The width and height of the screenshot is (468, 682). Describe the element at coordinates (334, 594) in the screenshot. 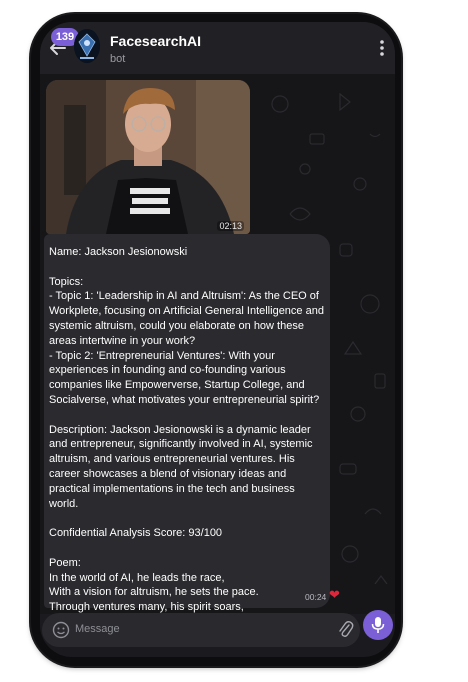

I see `heart-reaction-icon: ❤` at that location.